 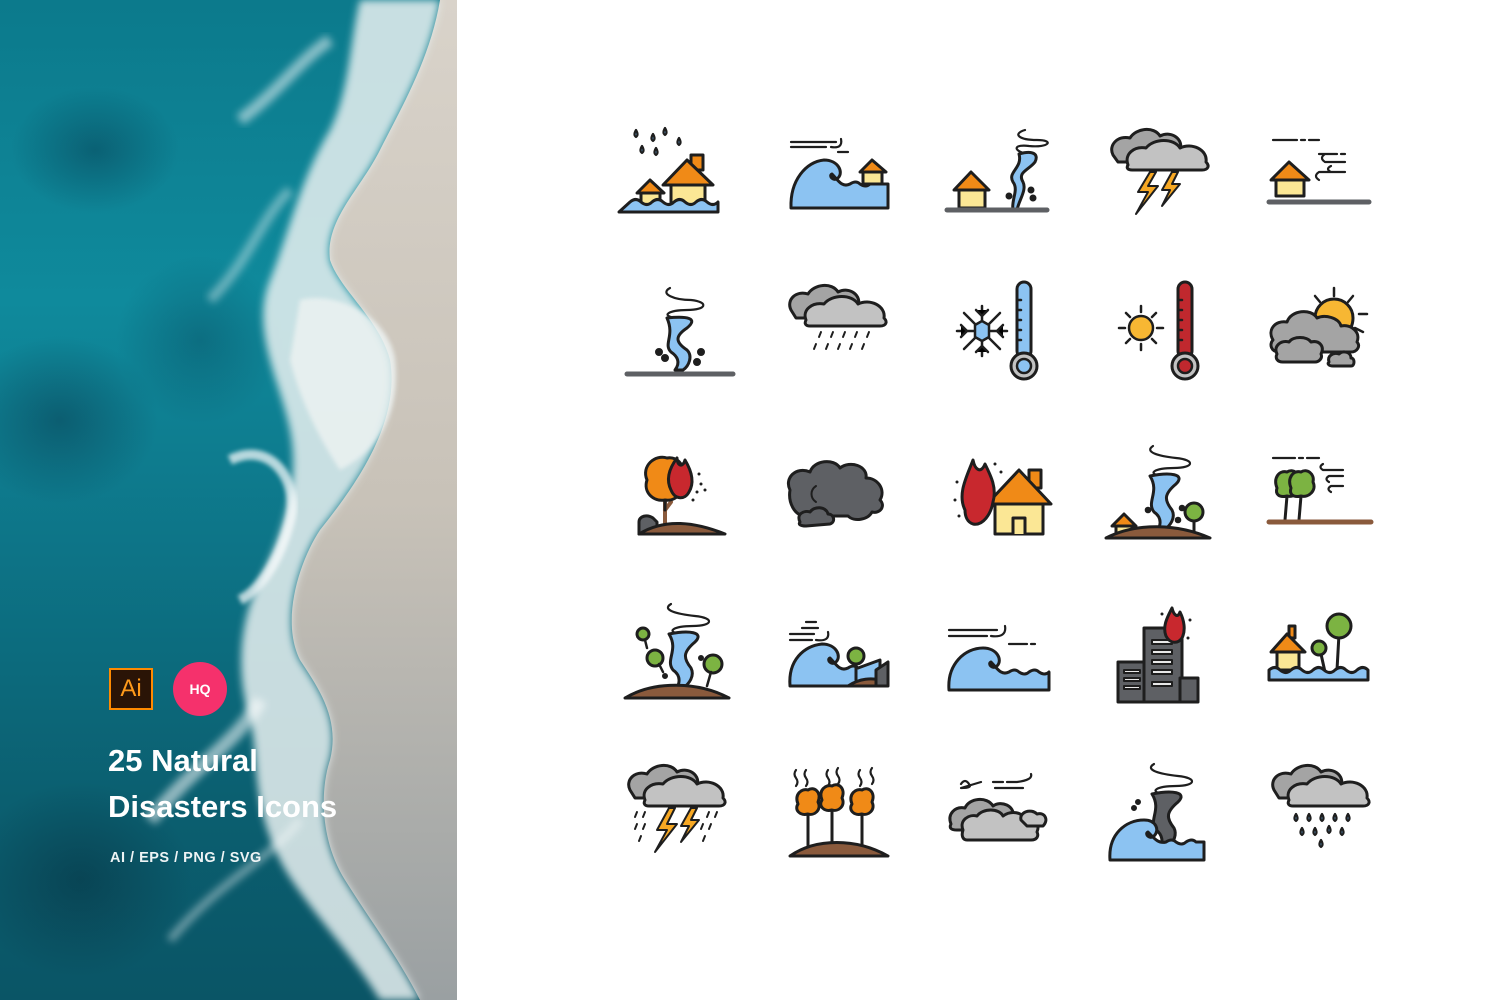 I want to click on tsunami-wind-icon, so click(x=1002, y=655).